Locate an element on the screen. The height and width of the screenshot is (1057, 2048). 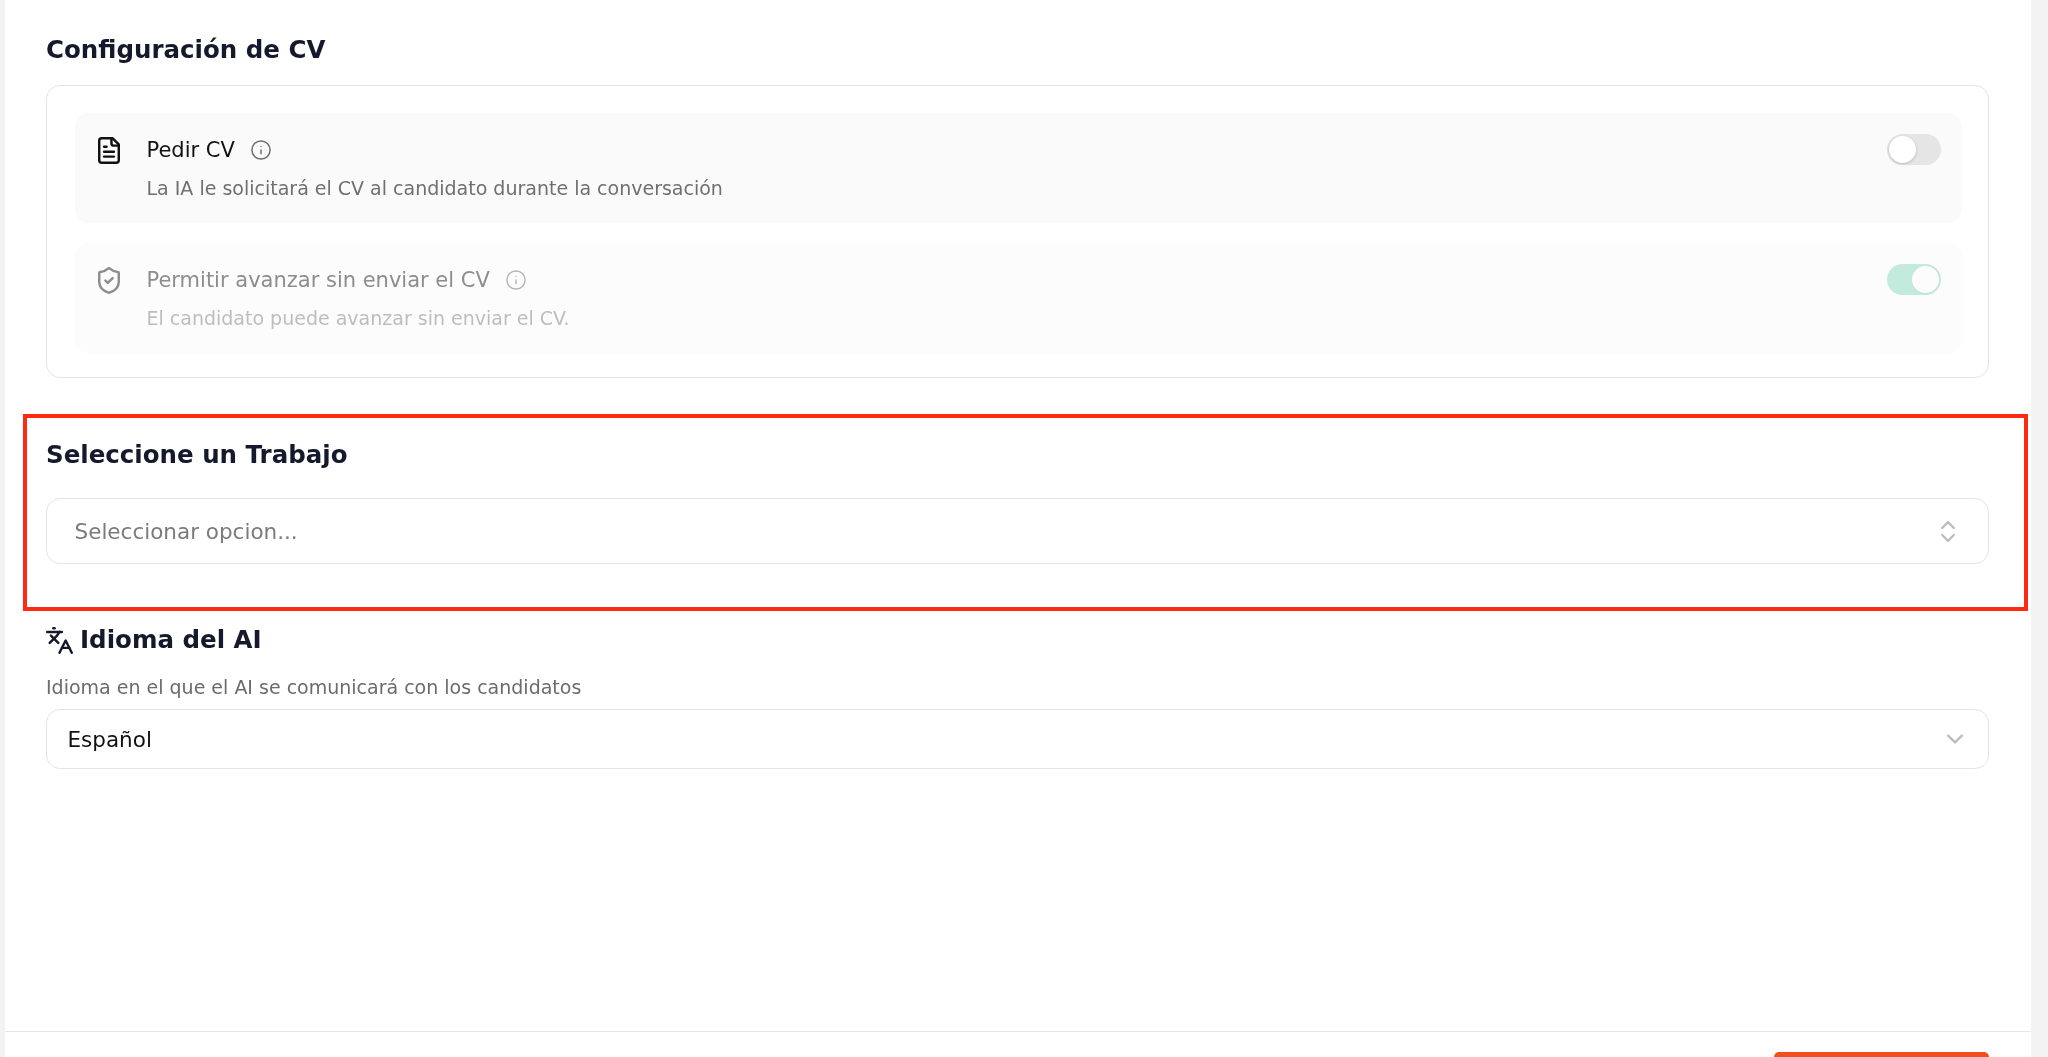
language-select: Español is located at coordinates (1017, 739).